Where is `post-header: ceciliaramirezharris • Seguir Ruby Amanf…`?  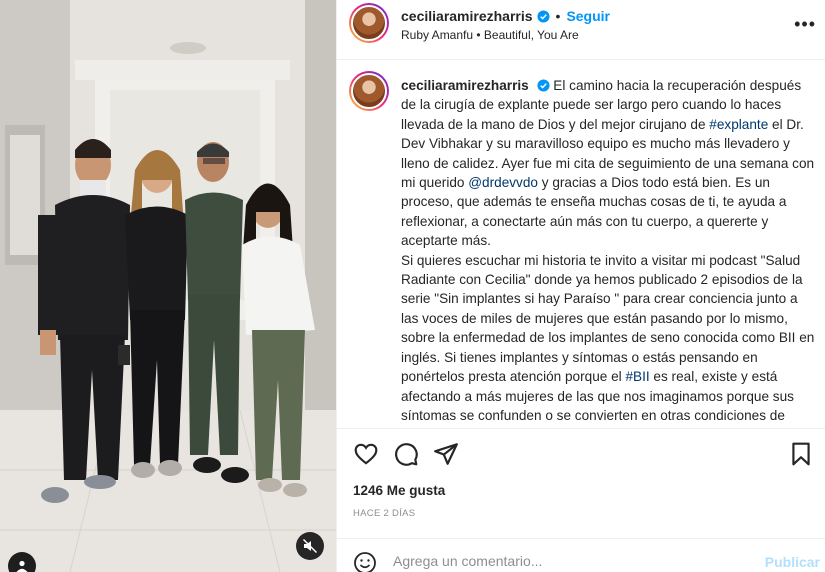
post-header: ceciliaramirezharris • Seguir Ruby Amanf… is located at coordinates (581, 30).